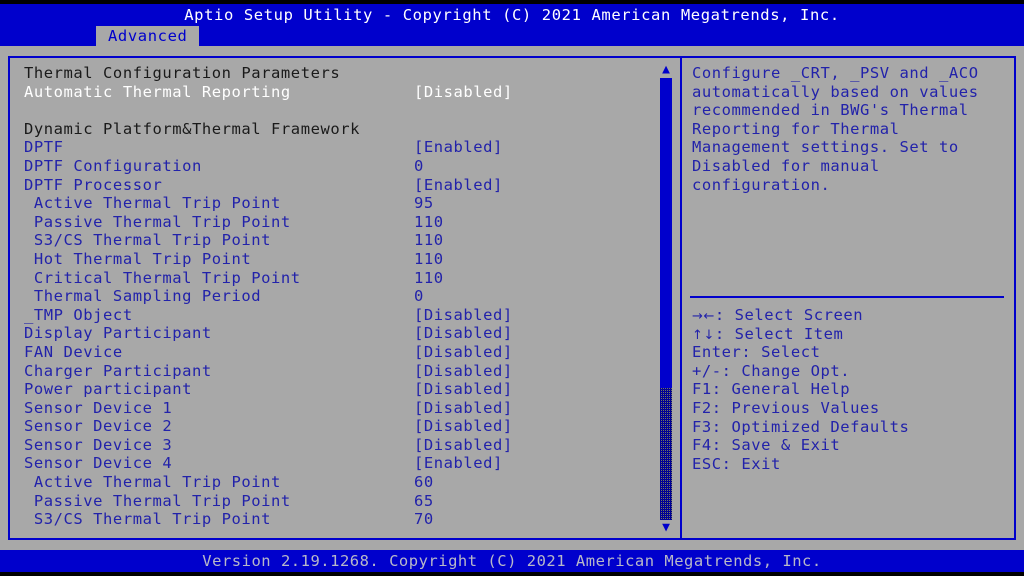  I want to click on settings-row-label: DPTF, so click(44, 147).